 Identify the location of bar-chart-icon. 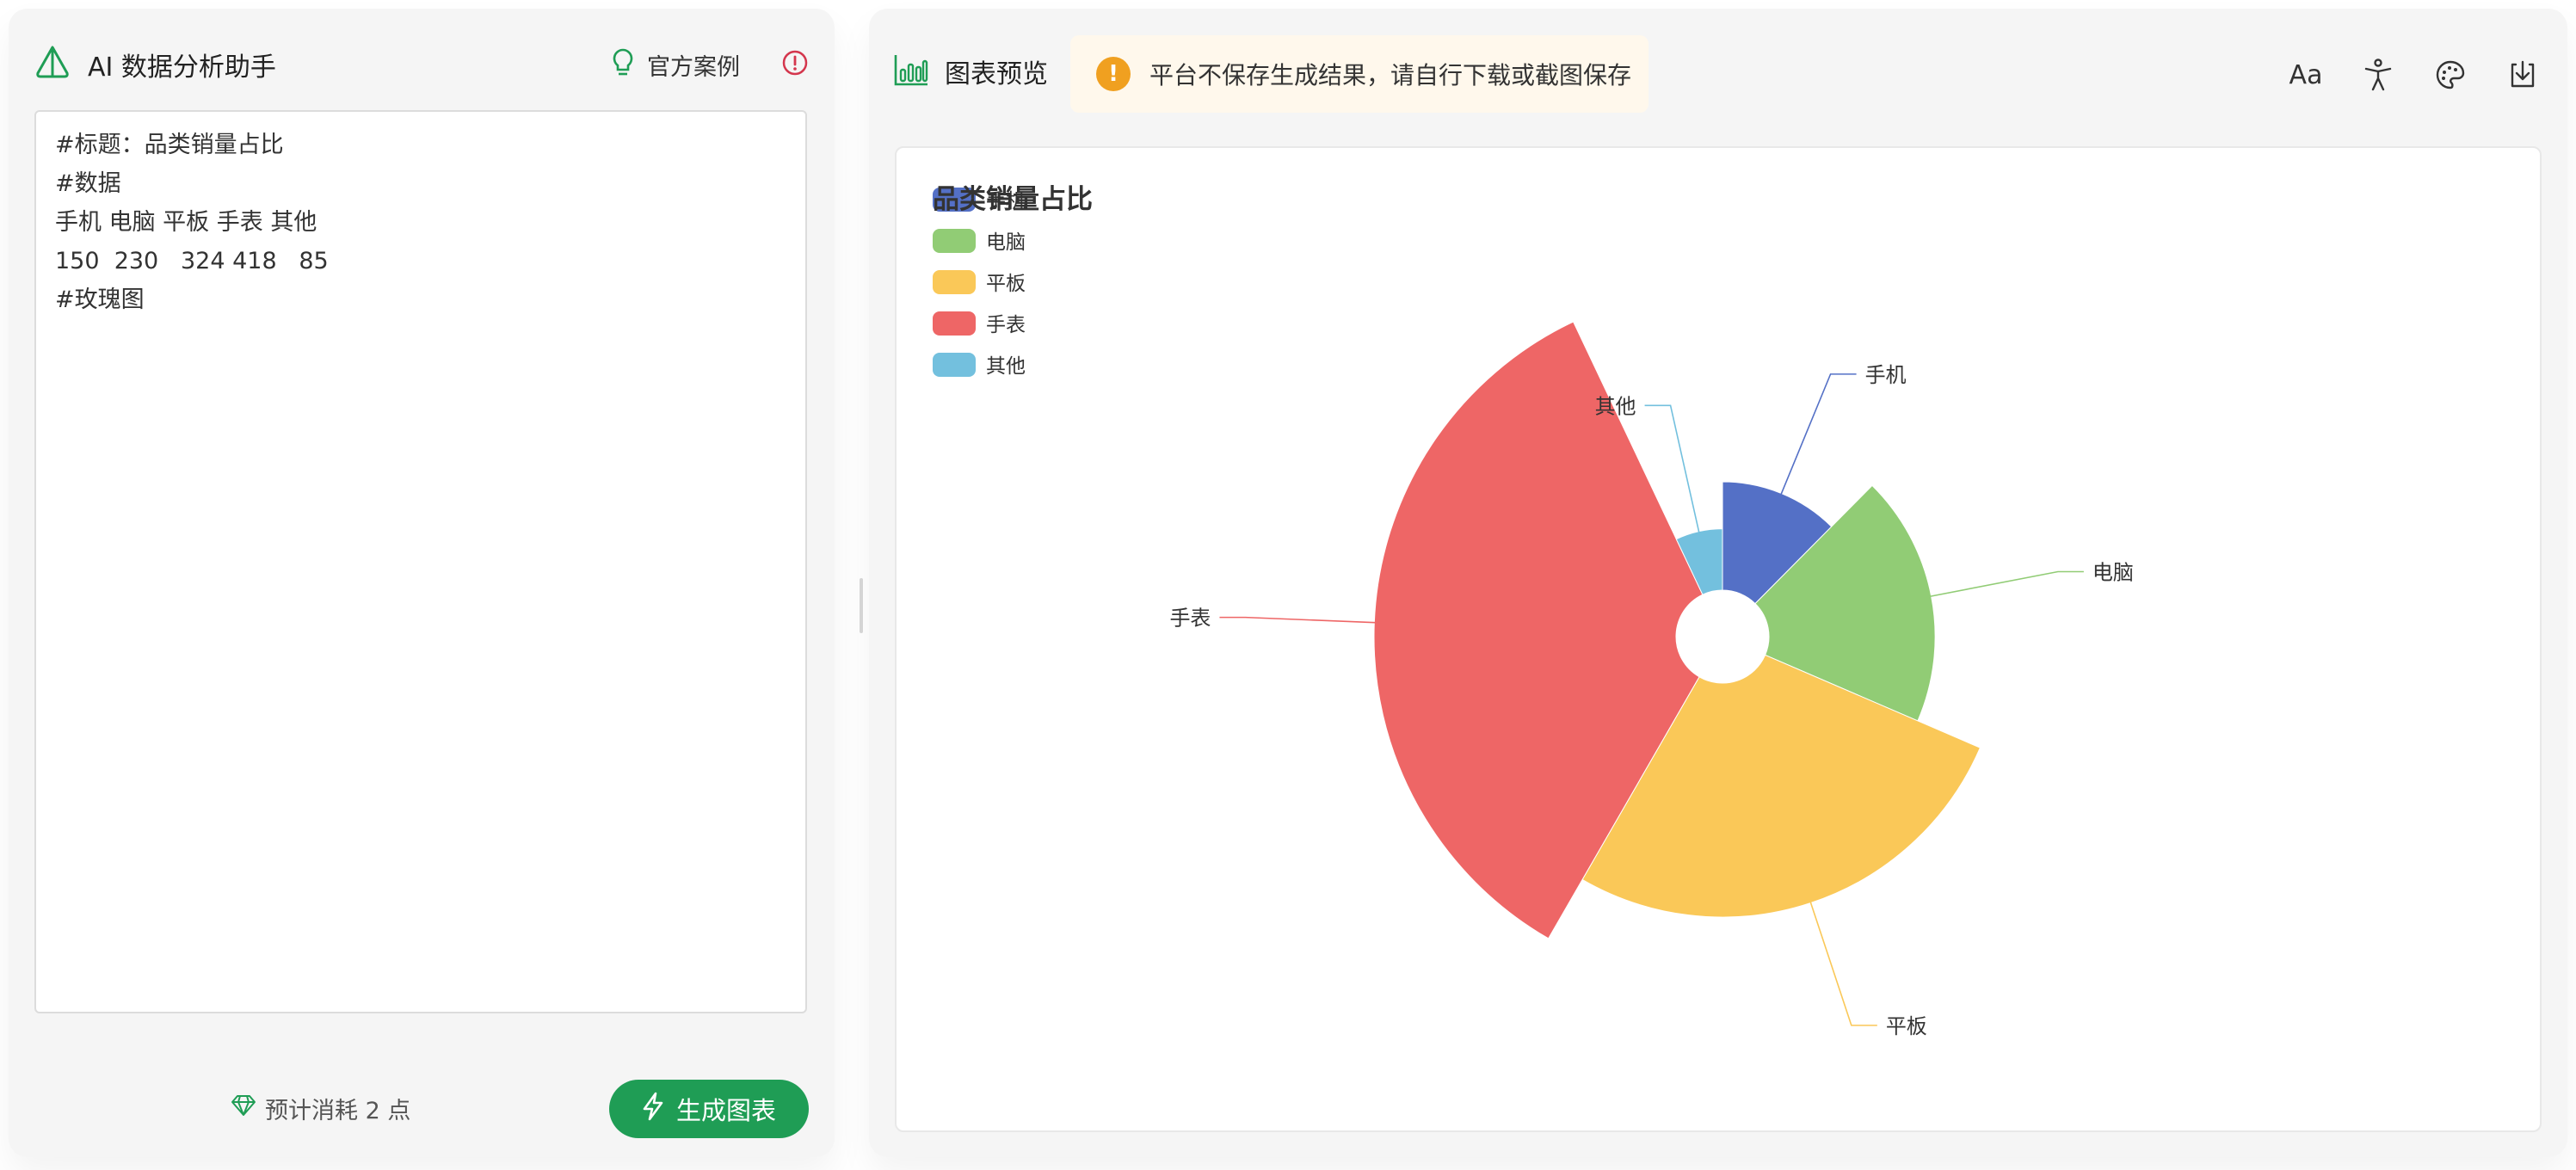
(911, 71).